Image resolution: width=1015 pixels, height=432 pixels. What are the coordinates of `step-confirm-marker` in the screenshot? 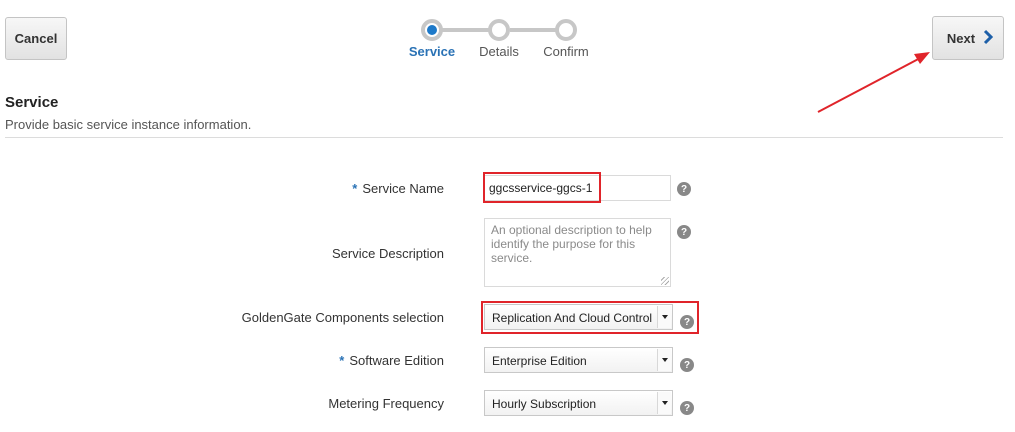 It's located at (566, 30).